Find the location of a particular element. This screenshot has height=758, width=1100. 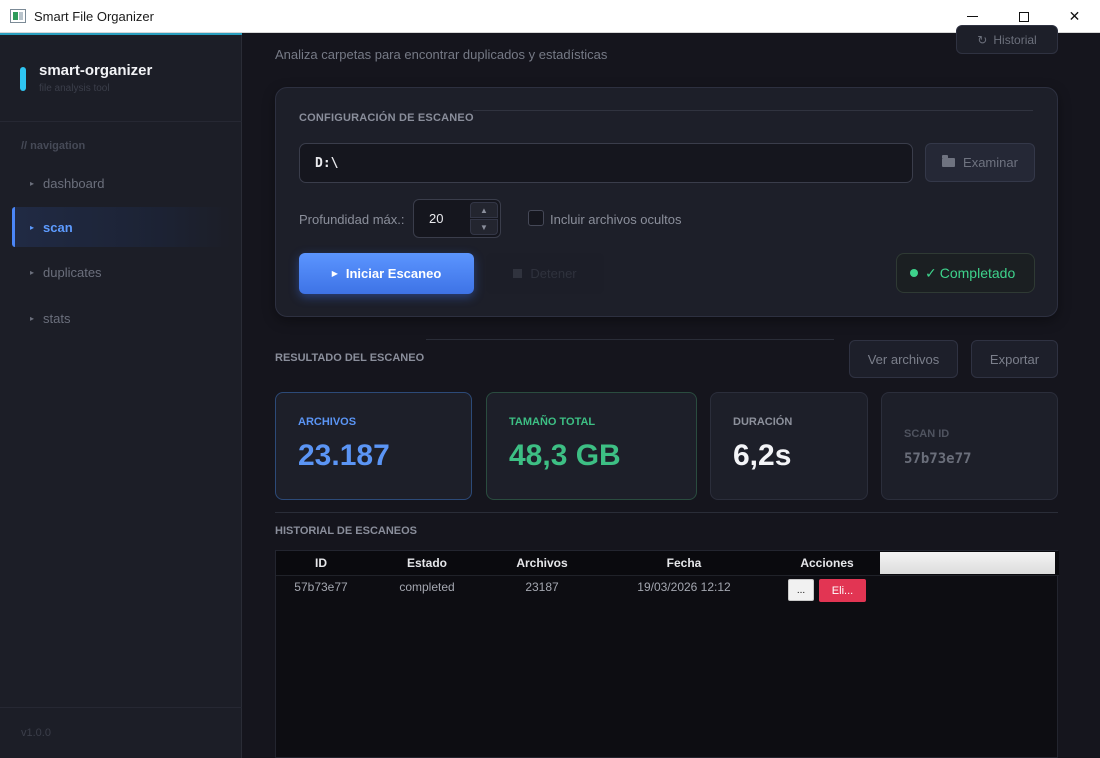

stat-card-files: ARCHIVOS 23.187 is located at coordinates (373, 446).